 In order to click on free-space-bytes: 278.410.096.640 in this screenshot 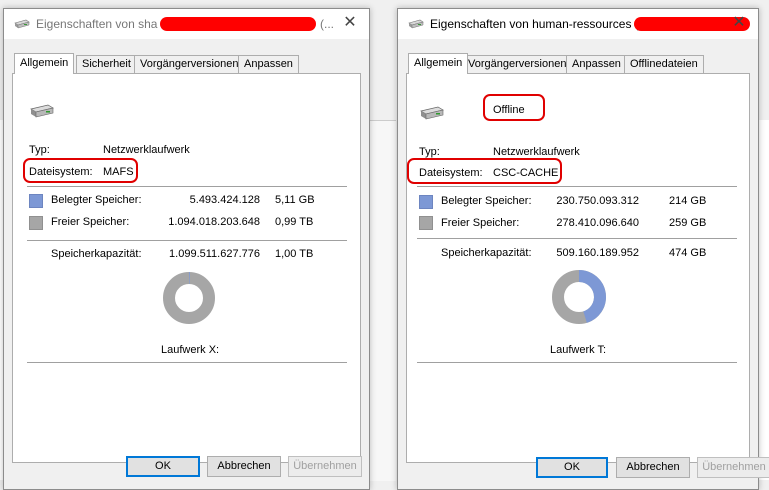, I will do `click(597, 223)`.